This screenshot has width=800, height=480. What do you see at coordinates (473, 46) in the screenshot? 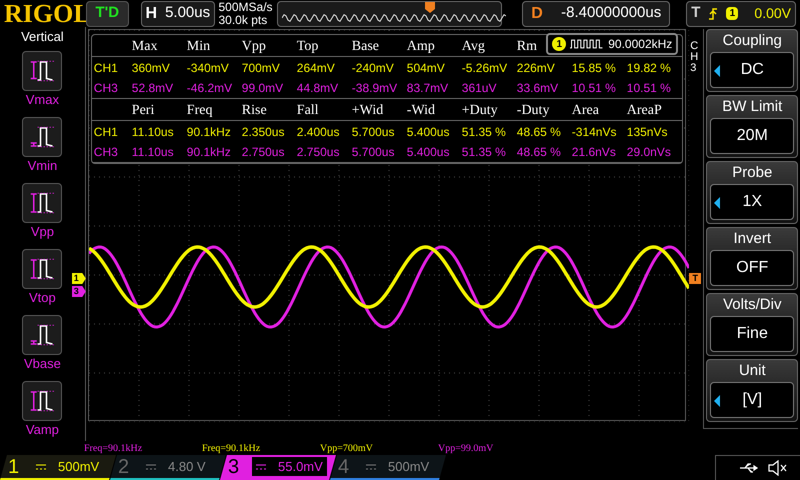
I see `measurement-header: Avg` at bounding box center [473, 46].